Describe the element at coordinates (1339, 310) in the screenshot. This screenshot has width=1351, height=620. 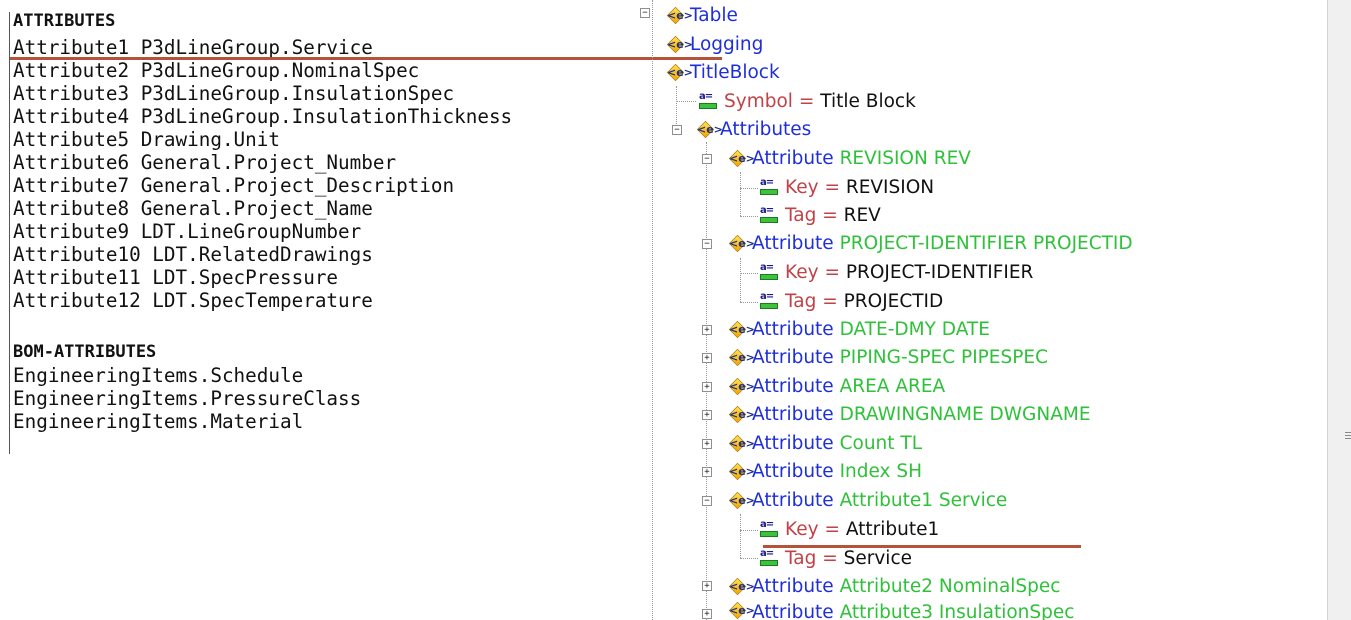
I see `vertical-scrollbar` at that location.